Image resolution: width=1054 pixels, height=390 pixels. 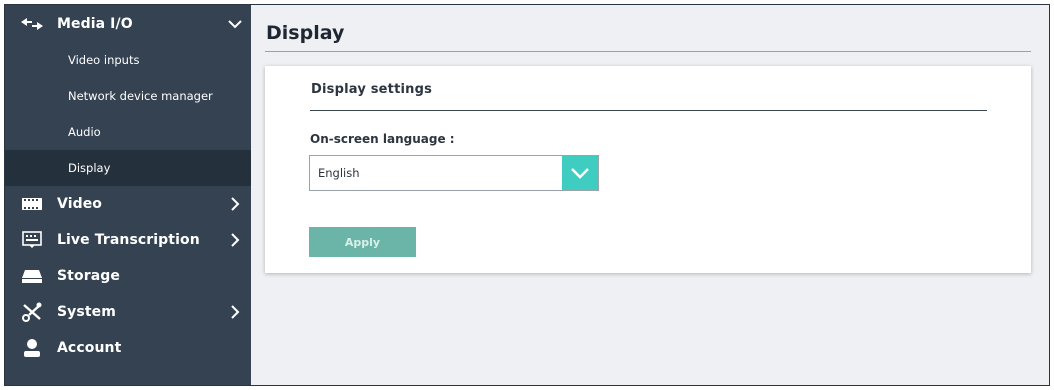 I want to click on sidebar-item-network-device-manager: Network device manager, so click(x=128, y=96).